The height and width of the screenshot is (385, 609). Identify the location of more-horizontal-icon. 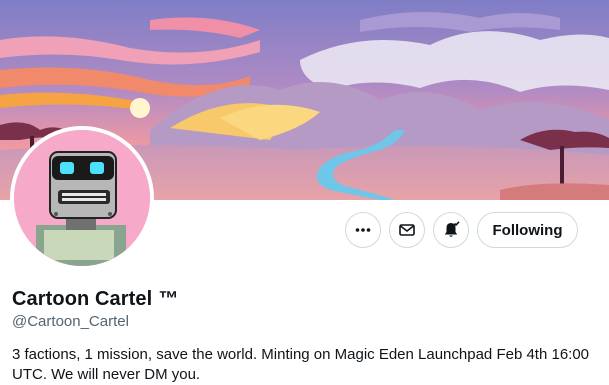
(363, 230).